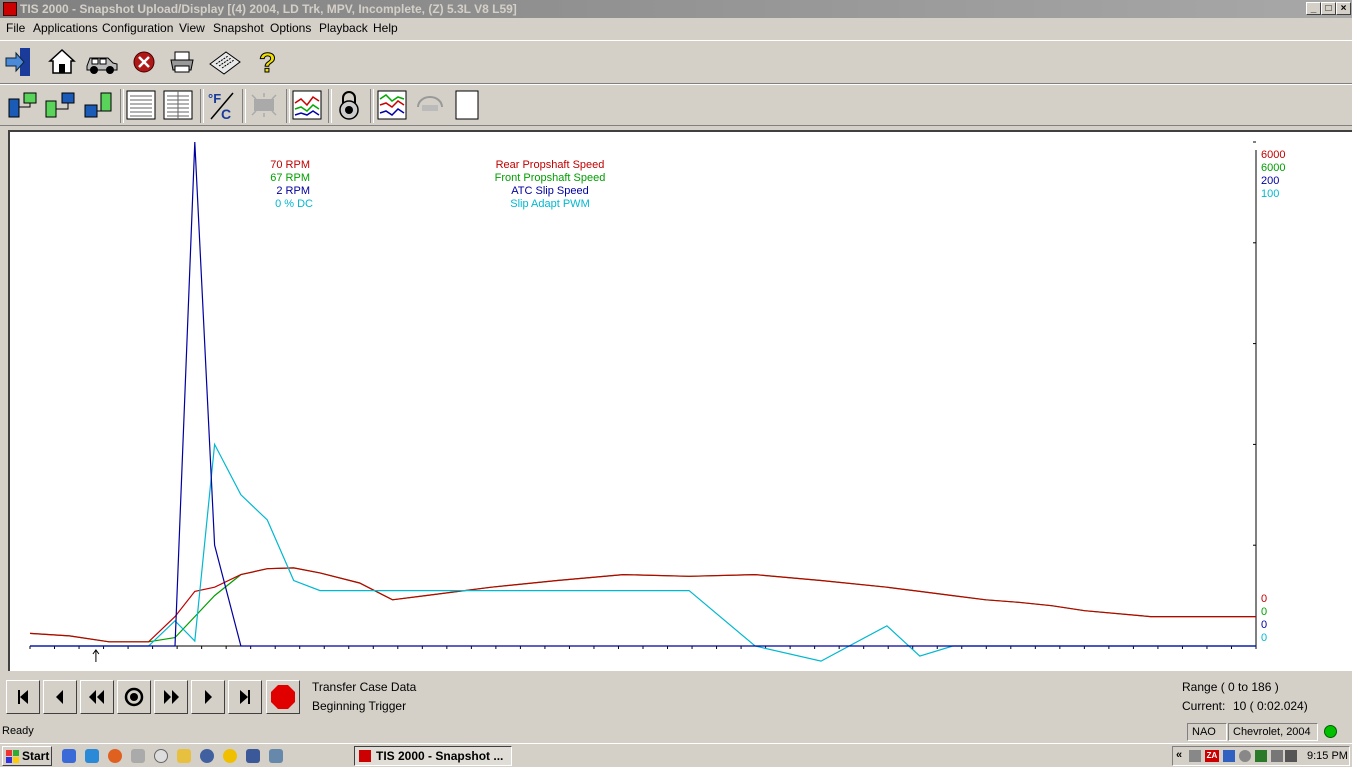  What do you see at coordinates (359, 706) in the screenshot?
I see `trigger-label: Beginning Trigger` at bounding box center [359, 706].